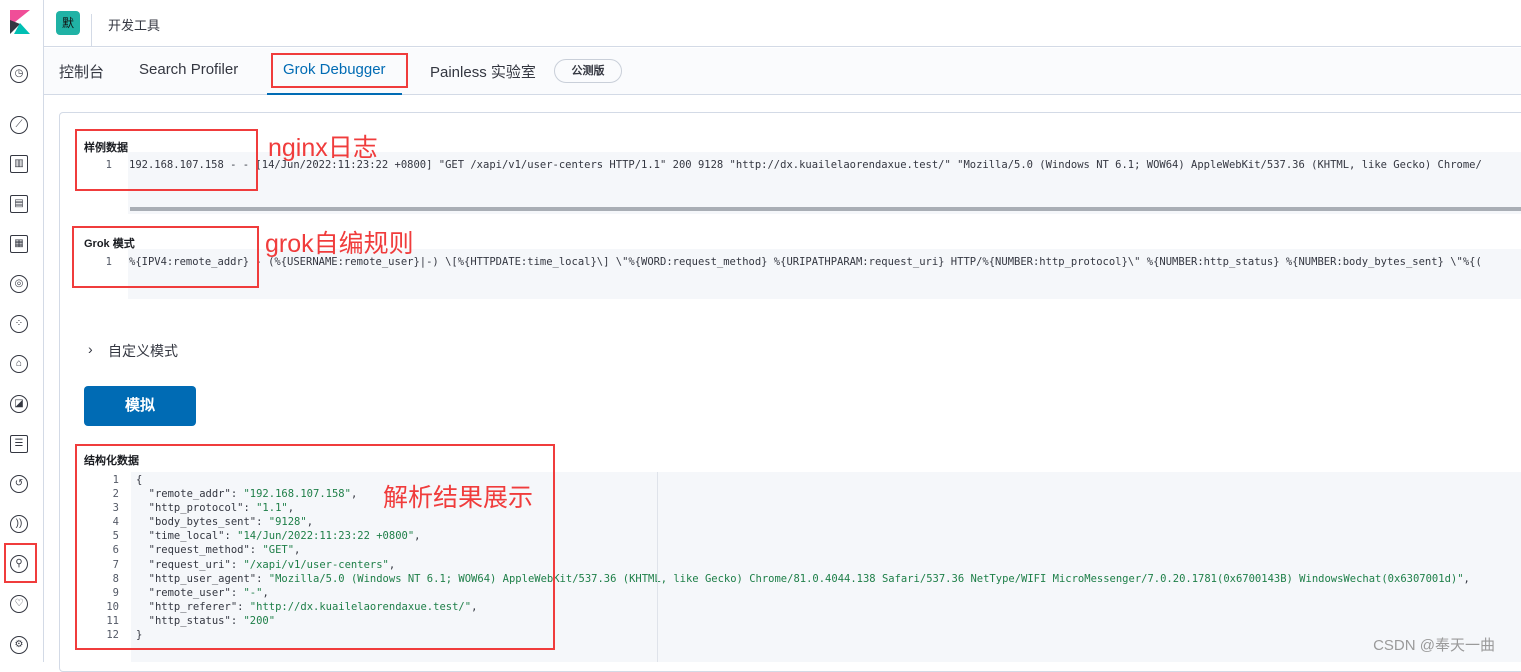 The height and width of the screenshot is (672, 1521). I want to click on chevron-right-icon: ›, so click(90, 349).